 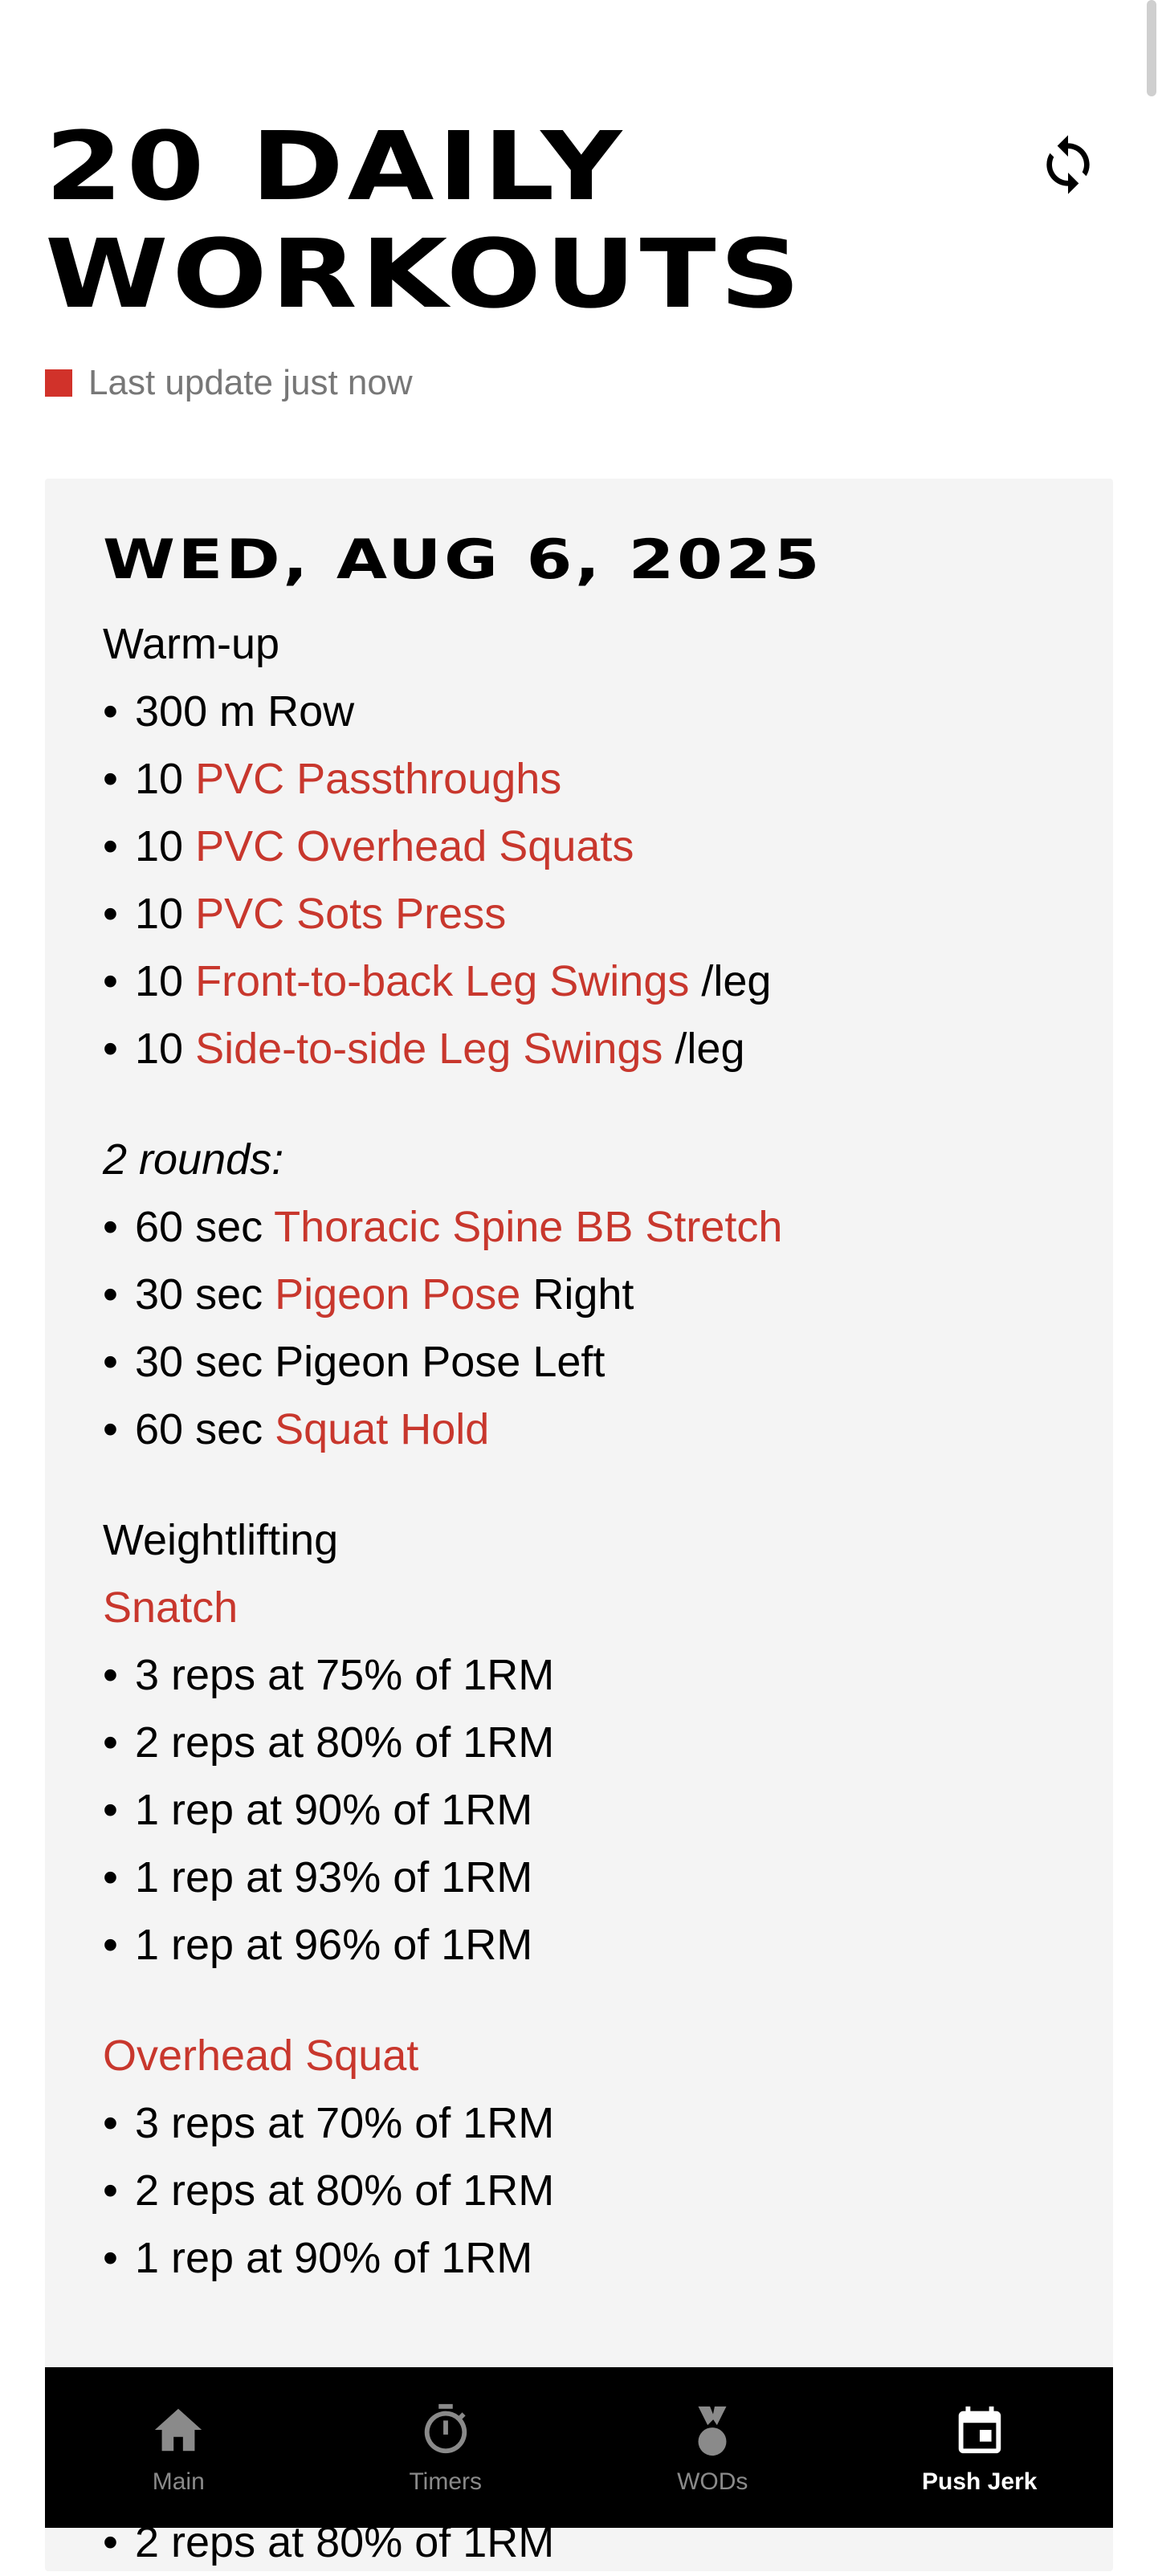 What do you see at coordinates (712, 2431) in the screenshot?
I see `medal-icon` at bounding box center [712, 2431].